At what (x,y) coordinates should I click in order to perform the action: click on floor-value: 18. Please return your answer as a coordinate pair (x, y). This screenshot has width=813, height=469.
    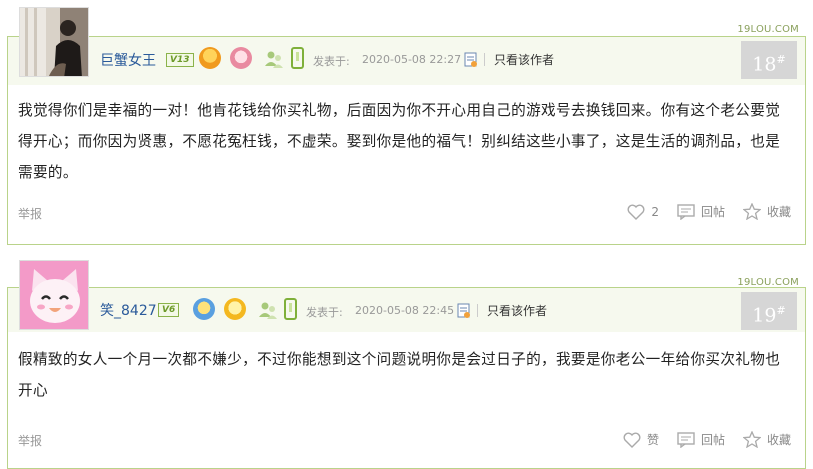
    Looking at the image, I should click on (764, 64).